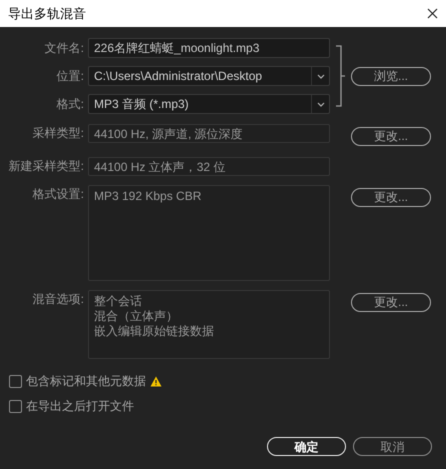  I want to click on field-label: 新建采样类型:, so click(46, 166).